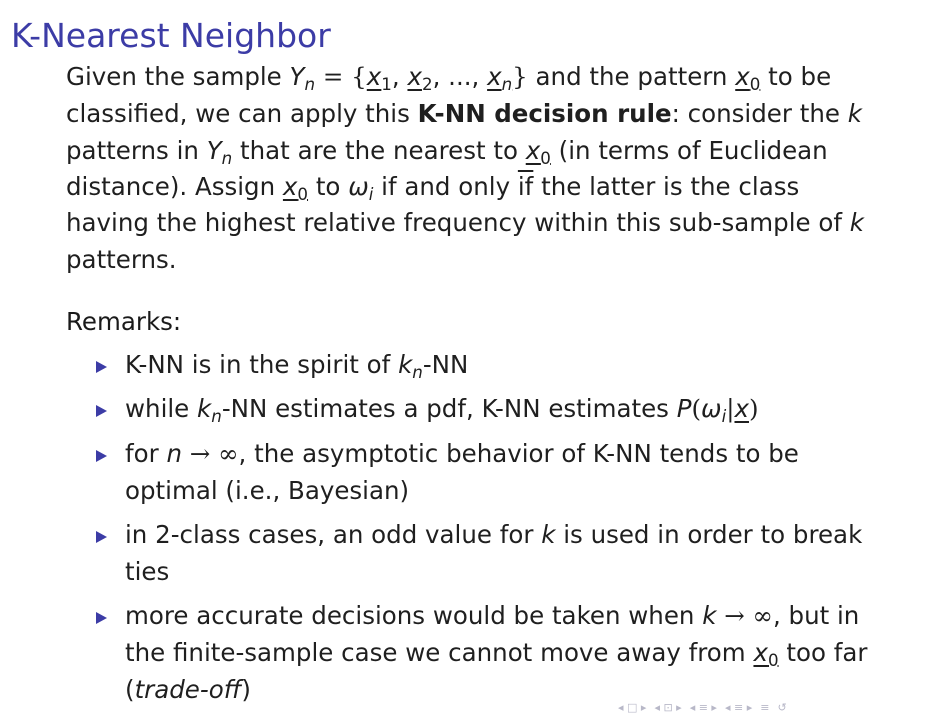 This screenshot has width=932, height=718. What do you see at coordinates (242, 113) in the screenshot?
I see `text: classified, we can apply this` at bounding box center [242, 113].